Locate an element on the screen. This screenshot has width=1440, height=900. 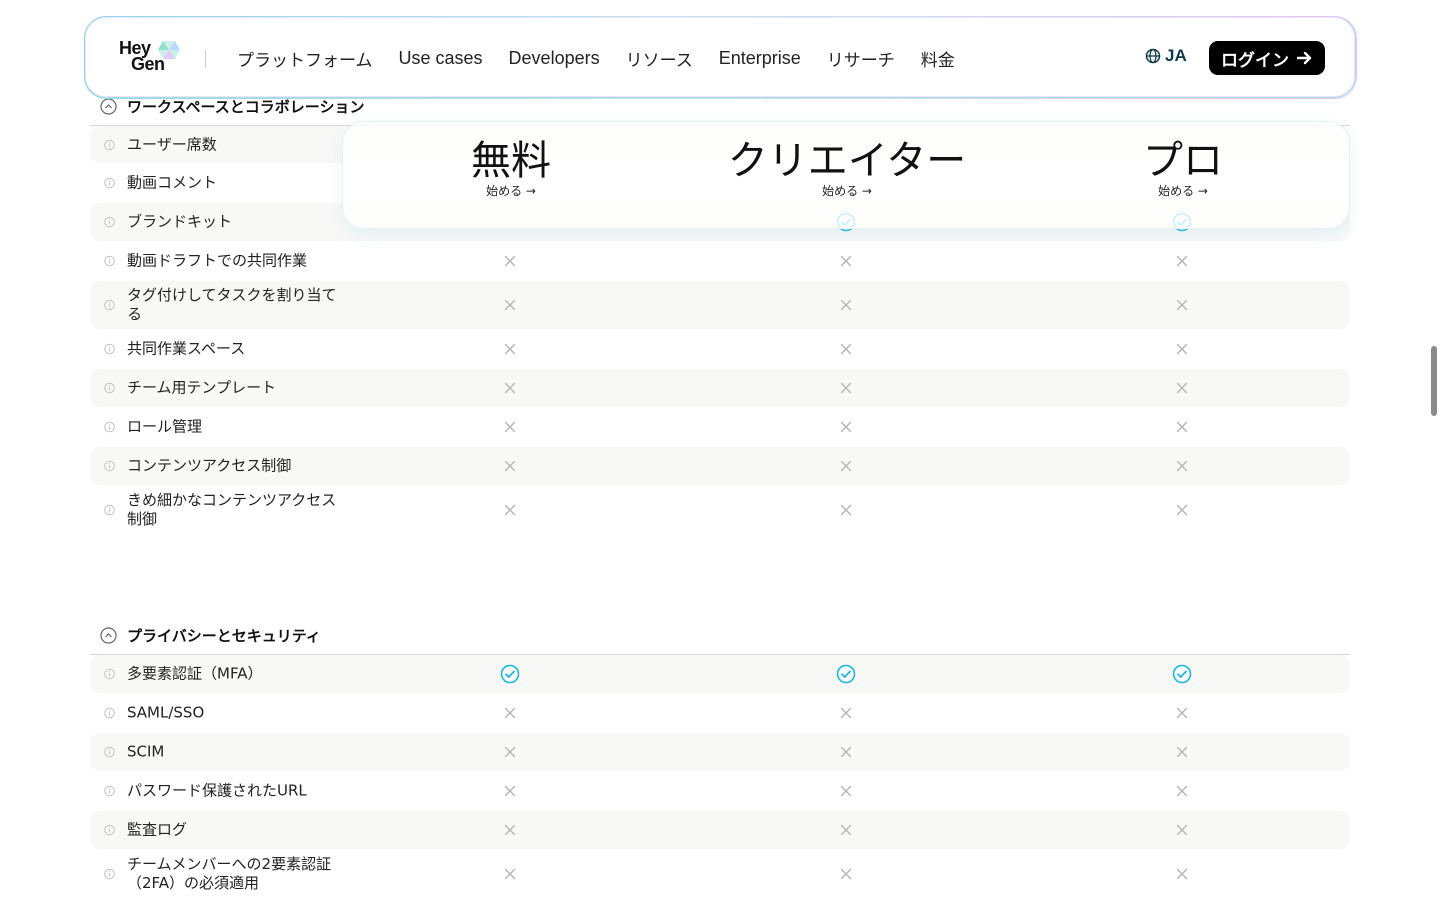
table-row: 動画ドラフトでの共同作業 is located at coordinates (720, 261).